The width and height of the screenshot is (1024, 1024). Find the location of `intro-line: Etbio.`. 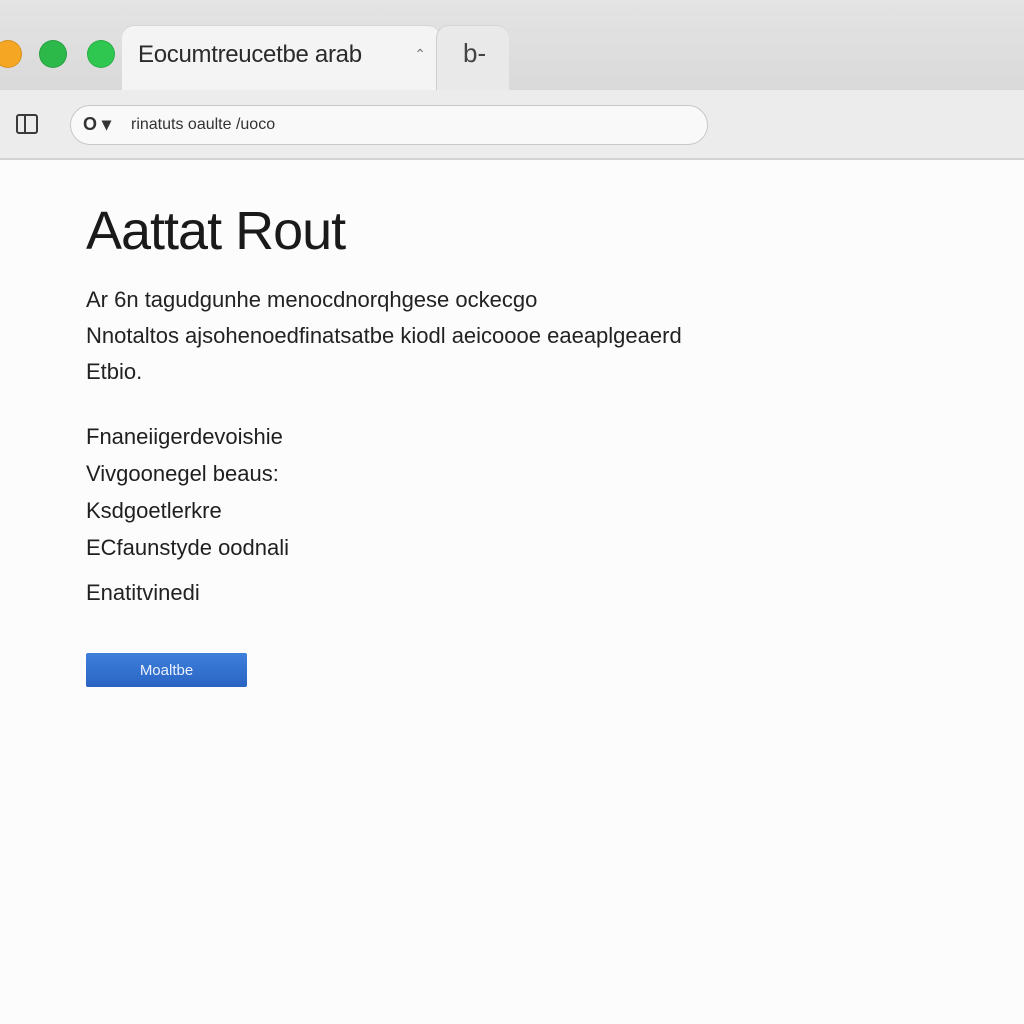

intro-line: Etbio. is located at coordinates (114, 371).